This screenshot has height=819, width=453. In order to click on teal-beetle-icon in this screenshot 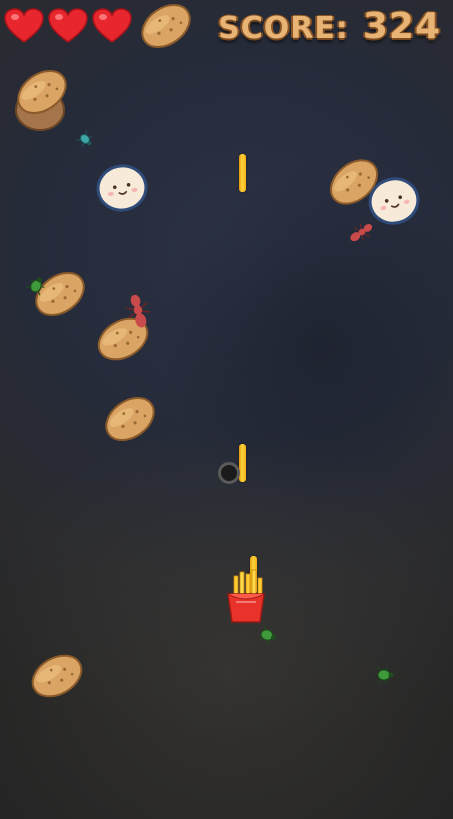, I will do `click(84, 138)`.